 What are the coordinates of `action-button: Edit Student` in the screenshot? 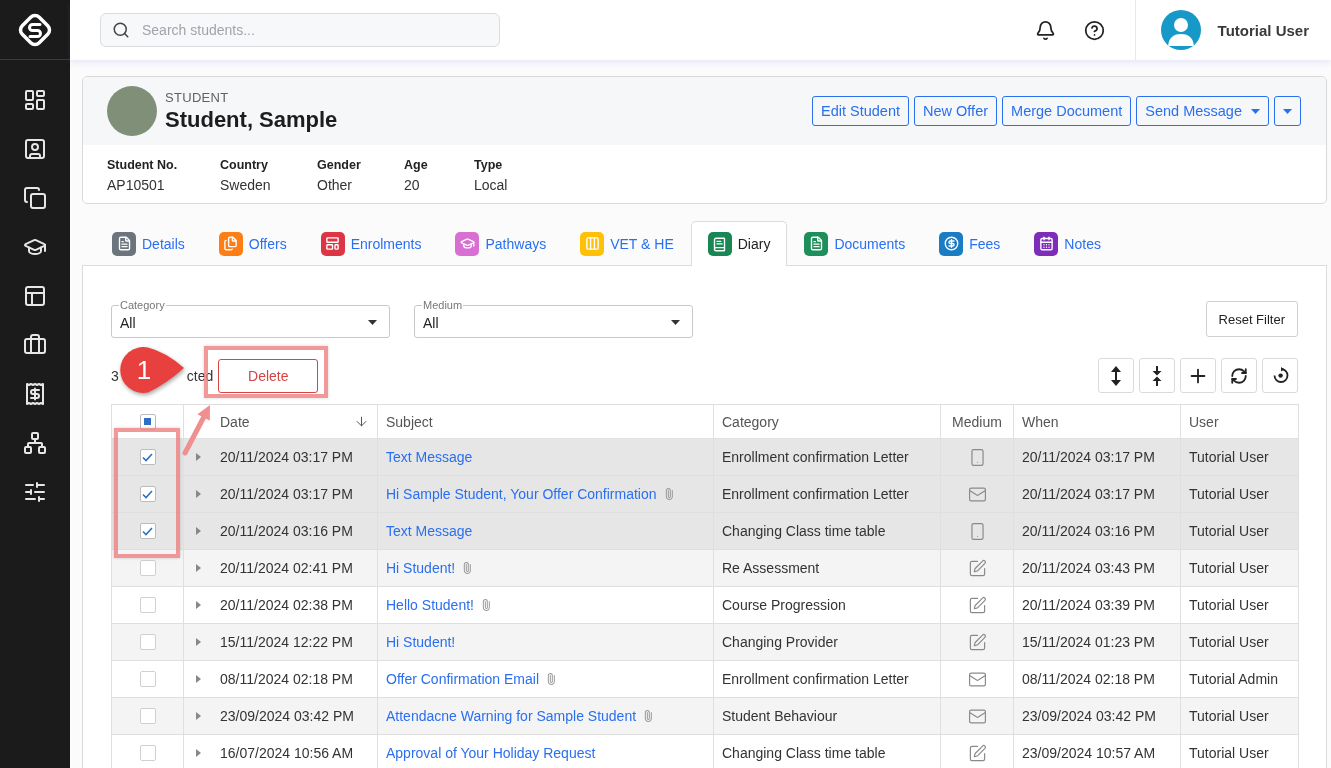 It's located at (861, 111).